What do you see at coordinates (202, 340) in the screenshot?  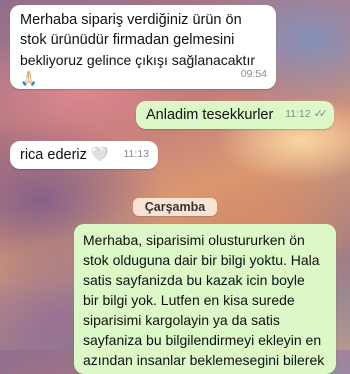 I see `message-text-line: sayfaniza bu bilgilendirmeyi ekleyin en` at bounding box center [202, 340].